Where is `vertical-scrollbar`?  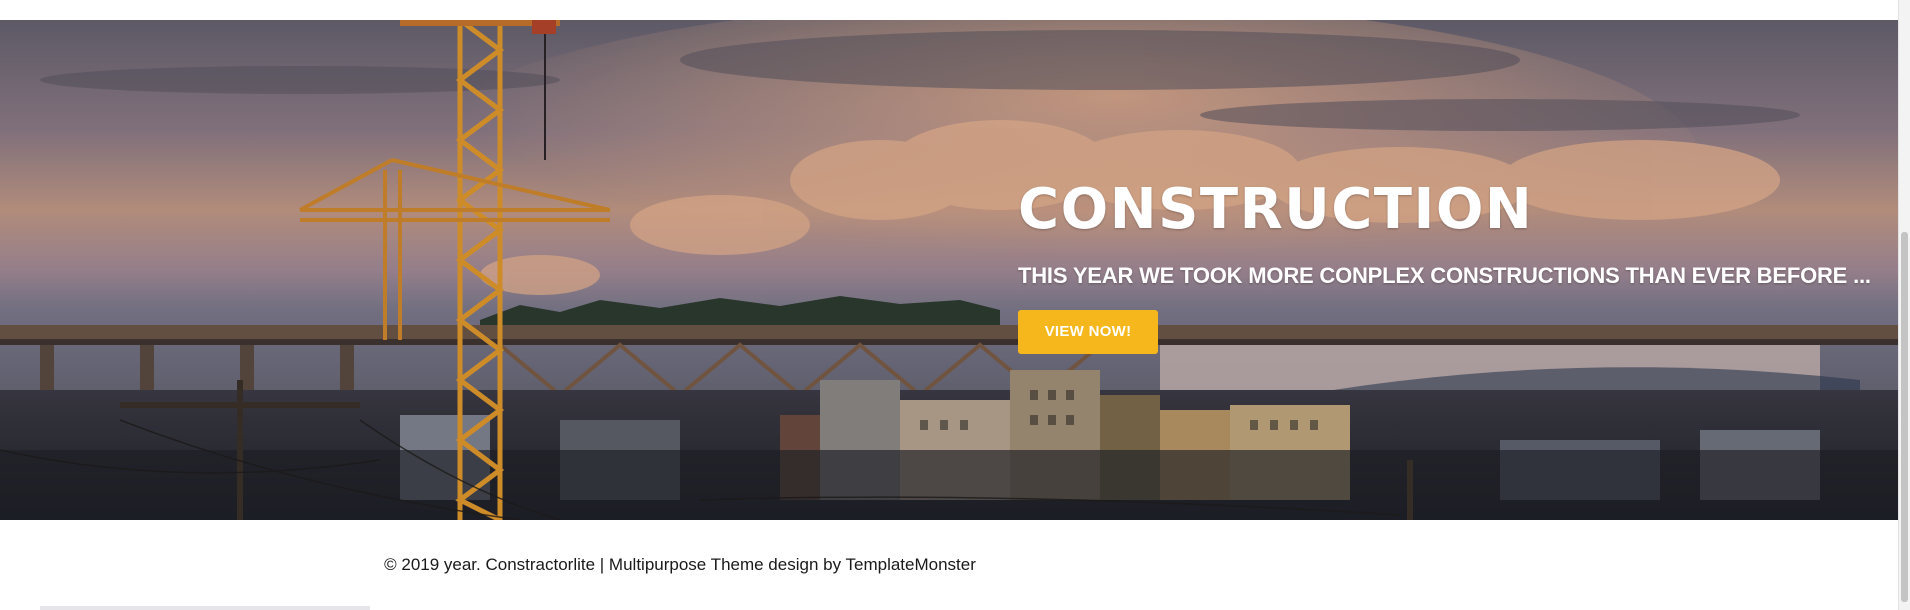
vertical-scrollbar is located at coordinates (1904, 305).